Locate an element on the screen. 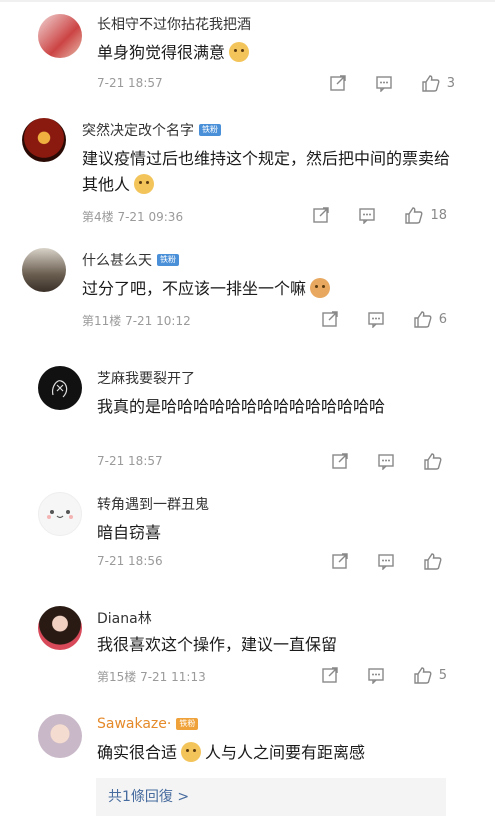 The height and width of the screenshot is (819, 495). comment-actions: 5 is located at coordinates (370, 675).